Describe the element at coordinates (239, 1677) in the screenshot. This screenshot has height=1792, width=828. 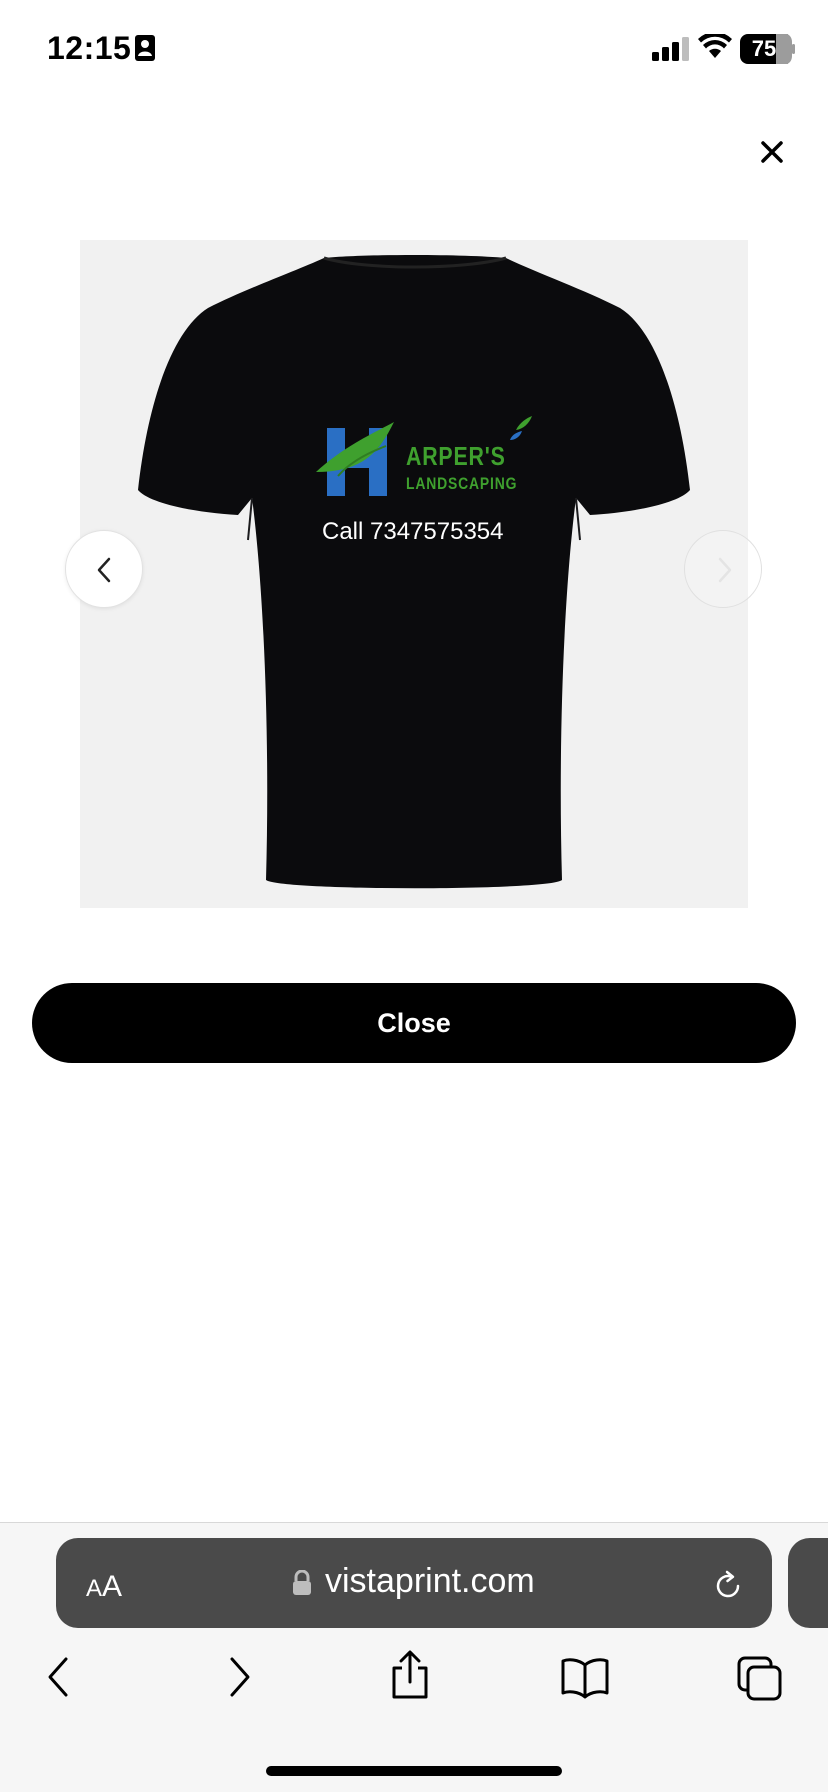
I see `forward-icon` at that location.